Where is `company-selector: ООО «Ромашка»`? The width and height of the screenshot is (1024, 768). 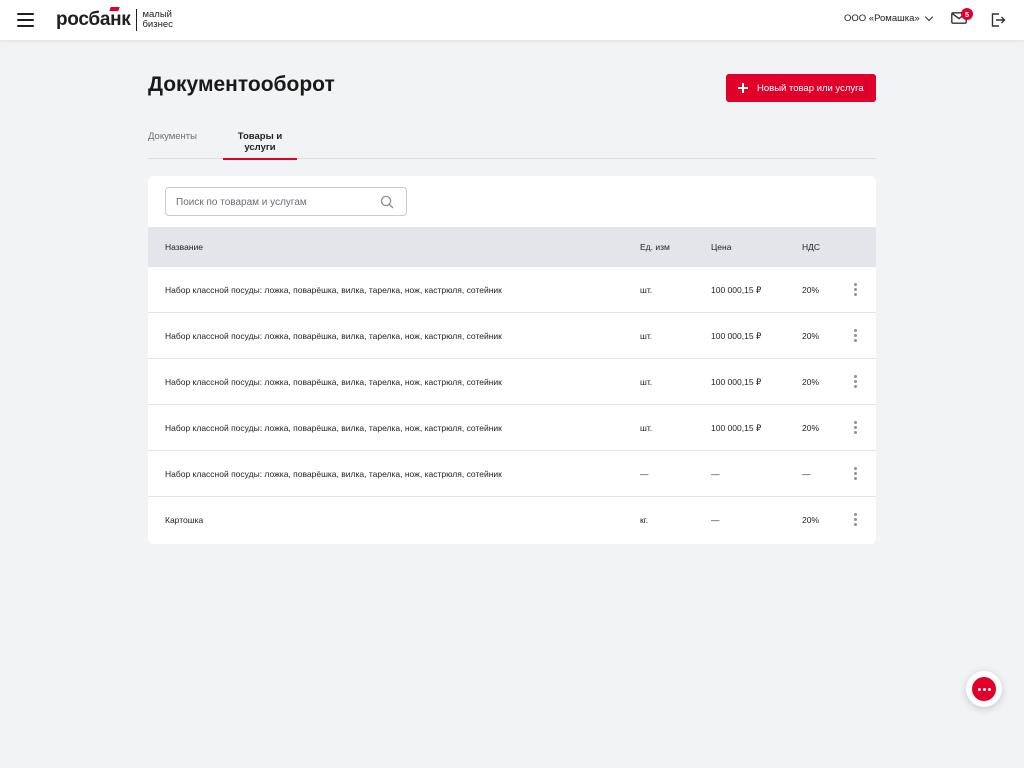 company-selector: ООО «Ромашка» is located at coordinates (888, 18).